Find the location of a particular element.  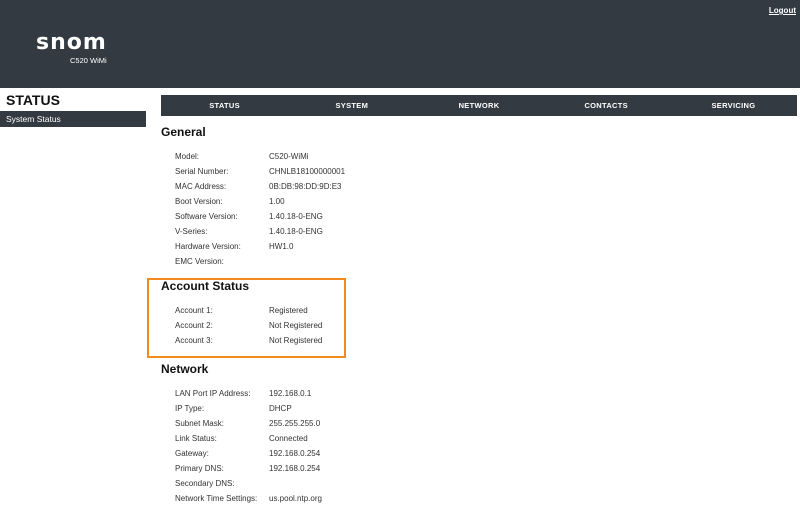

model-subtitle: C520 WiMi is located at coordinates (88, 60).